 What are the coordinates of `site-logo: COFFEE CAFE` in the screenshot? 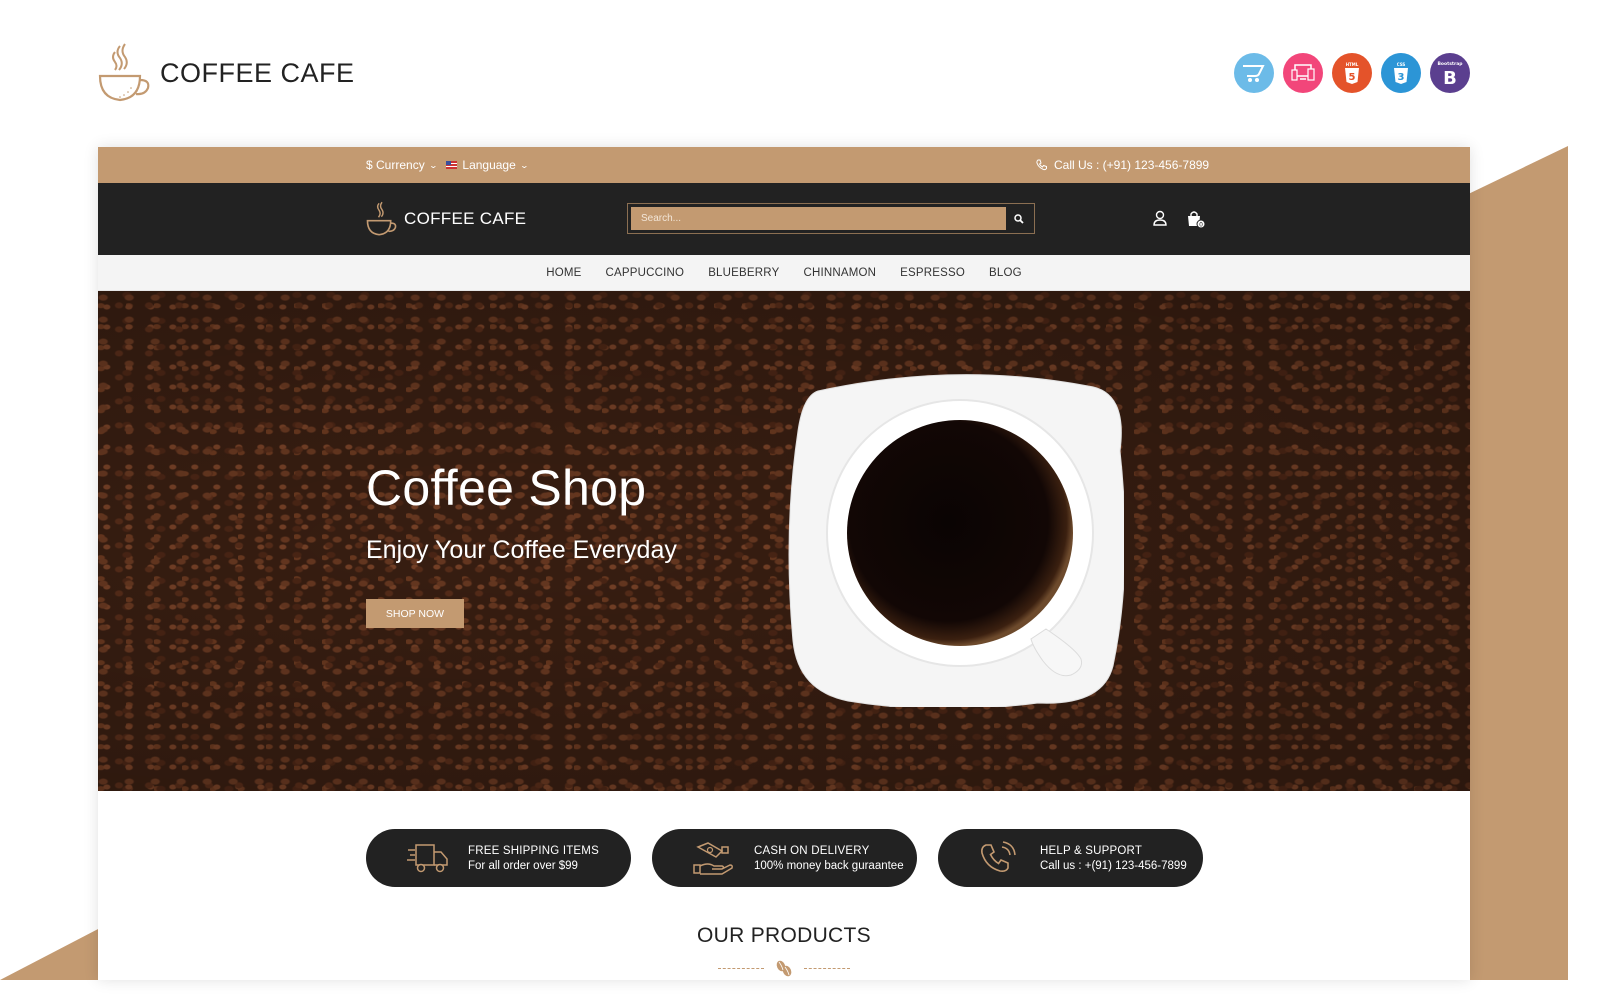 It's located at (446, 219).